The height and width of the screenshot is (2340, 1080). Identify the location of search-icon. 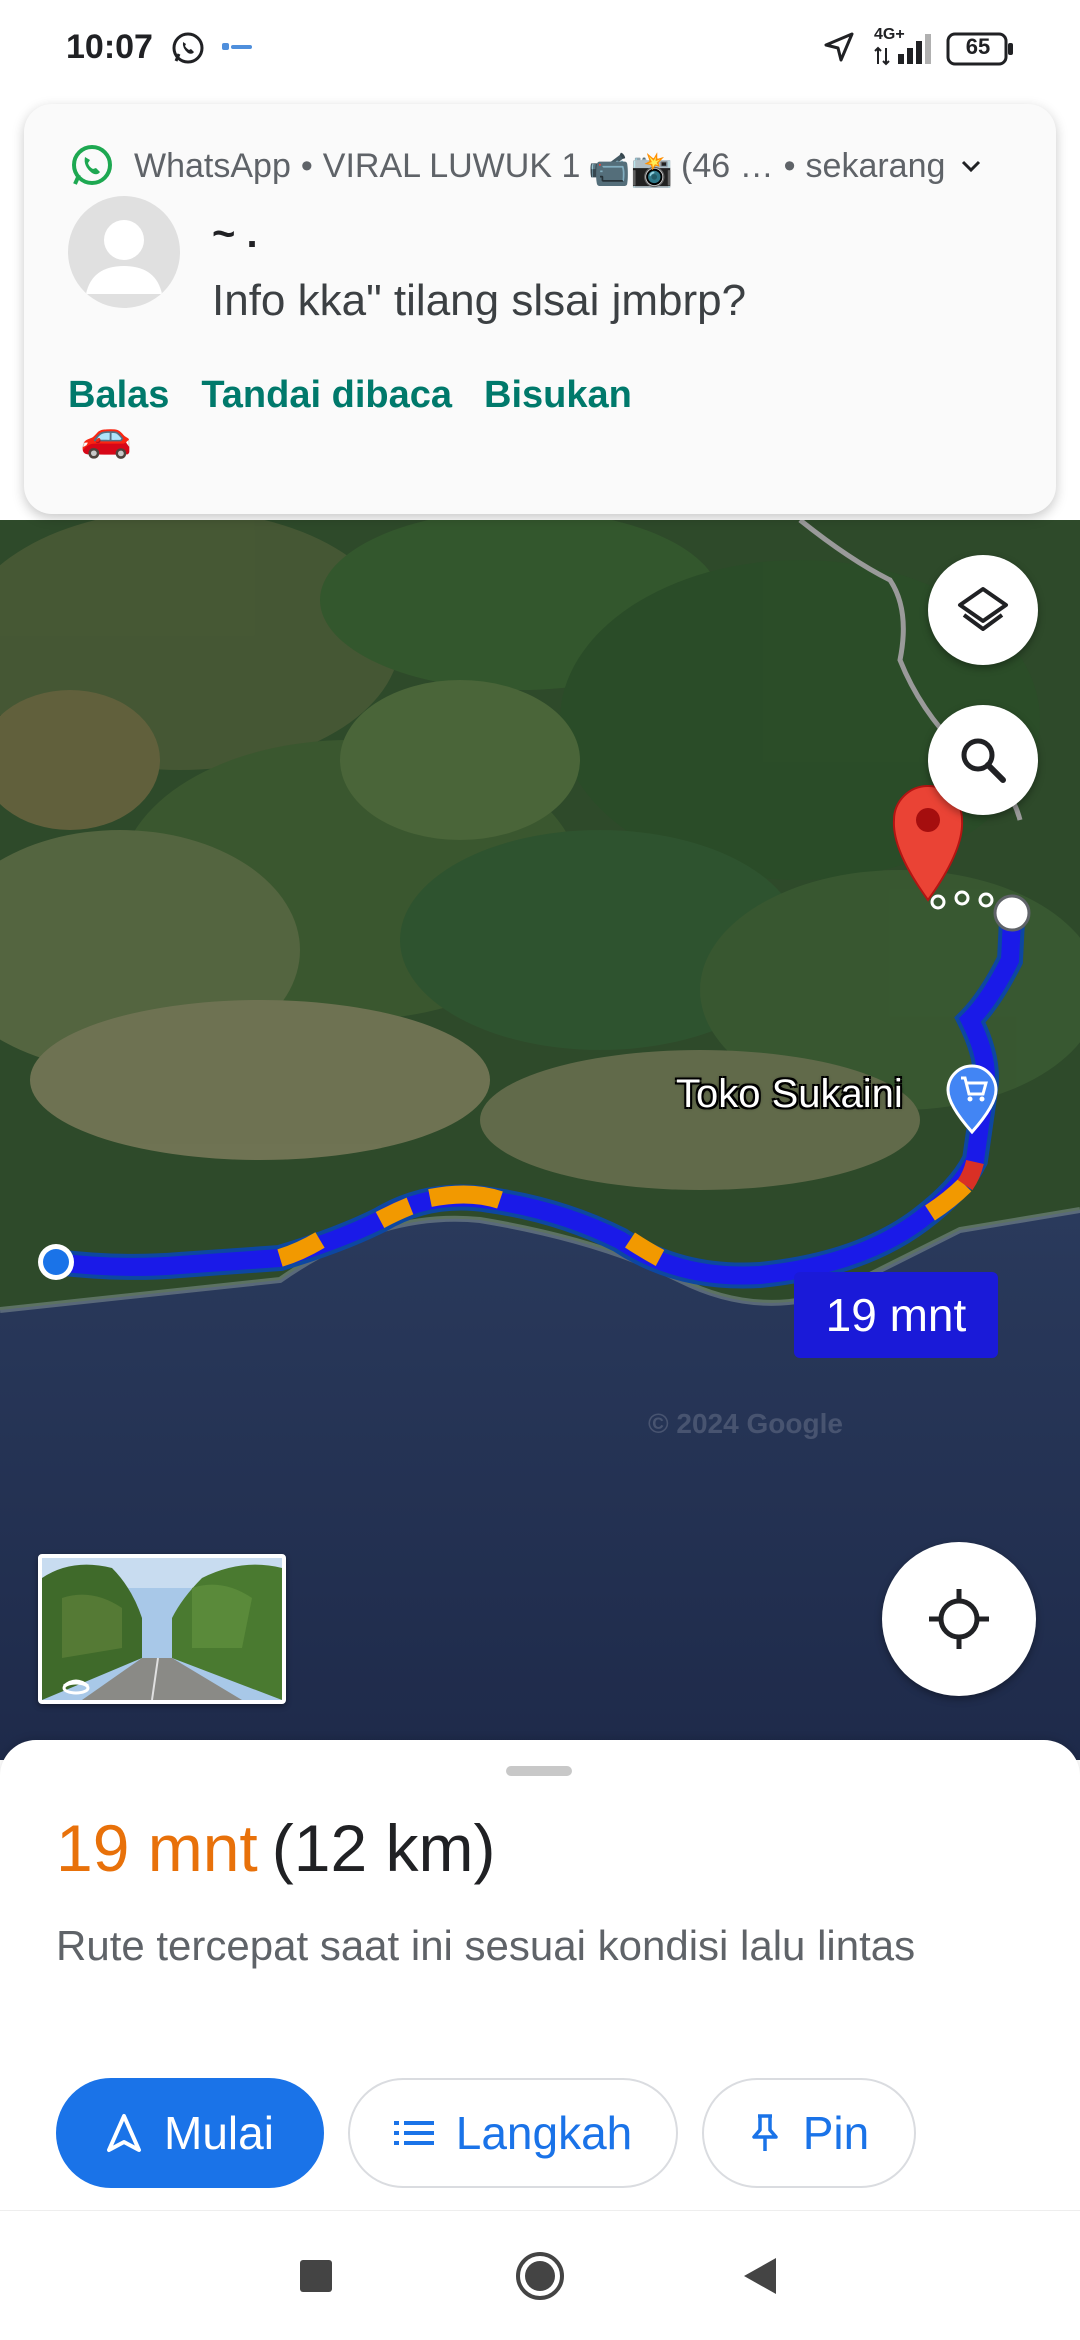
(983, 760).